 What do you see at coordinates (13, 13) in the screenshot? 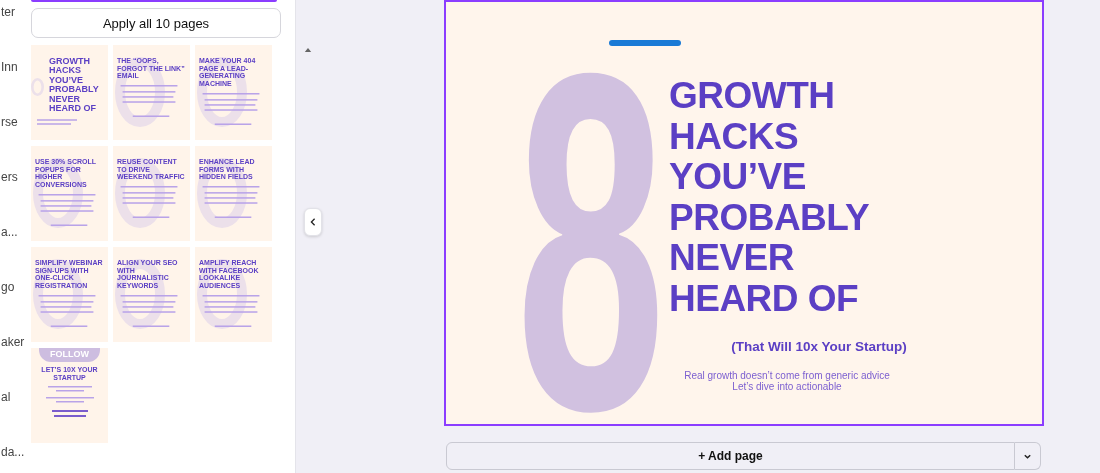
I see `sidebar-label: ter` at bounding box center [13, 13].